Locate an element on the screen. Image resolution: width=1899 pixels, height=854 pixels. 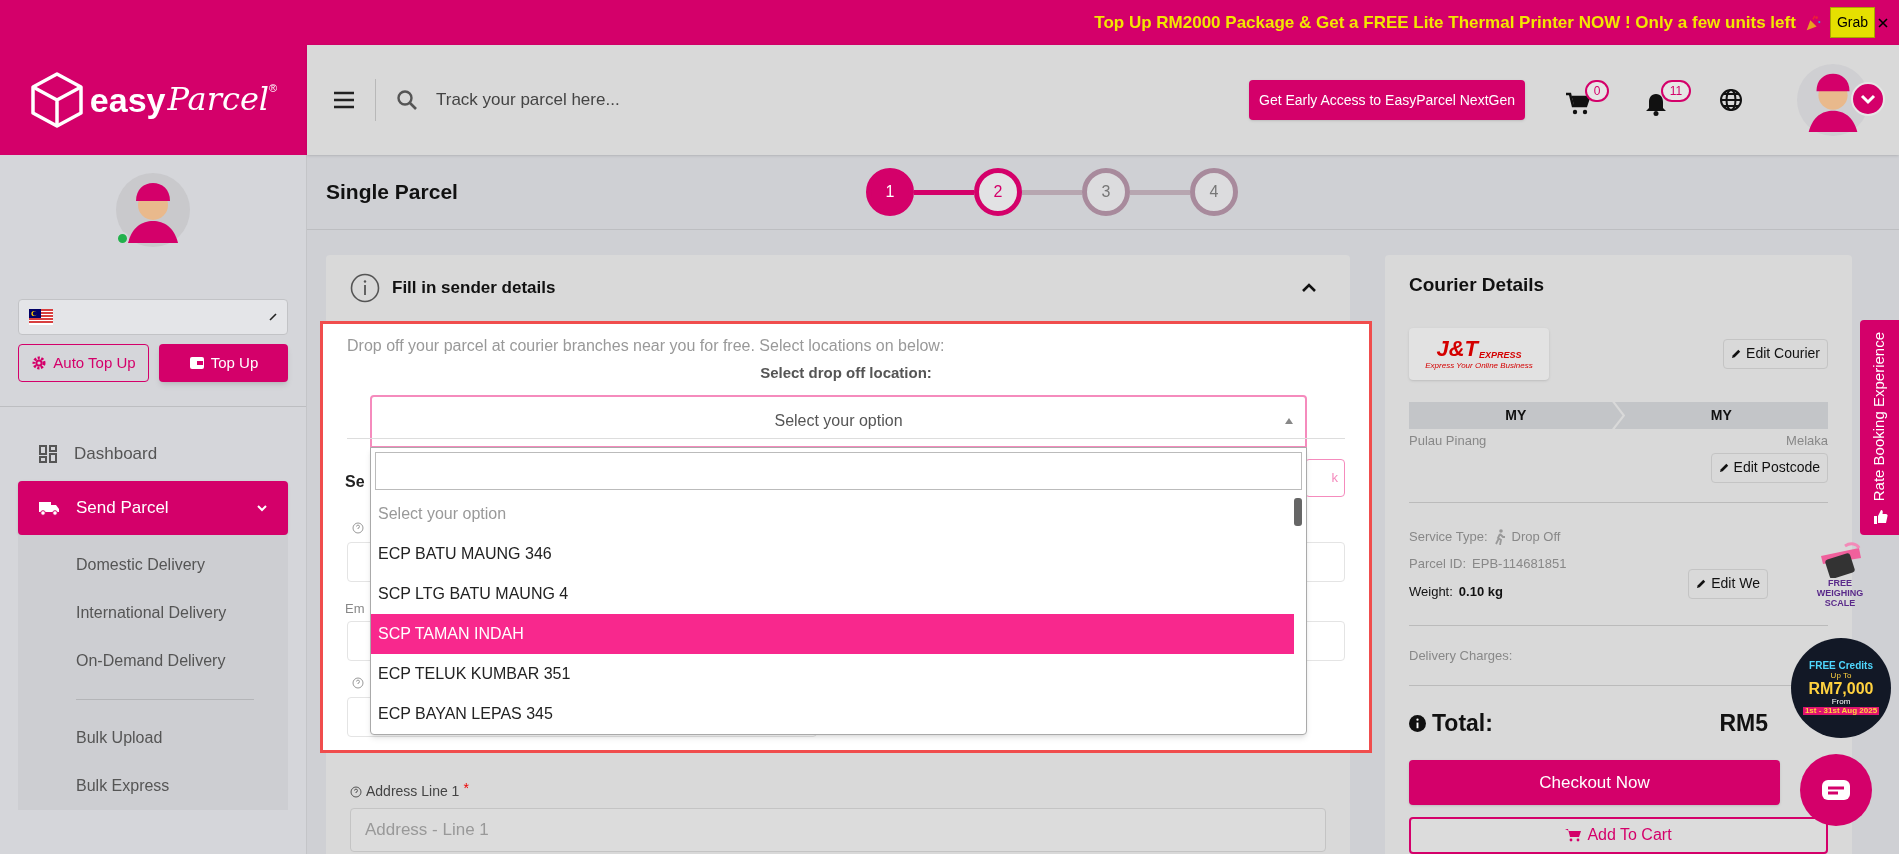
location-label: Select drop off location: is located at coordinates (846, 373).